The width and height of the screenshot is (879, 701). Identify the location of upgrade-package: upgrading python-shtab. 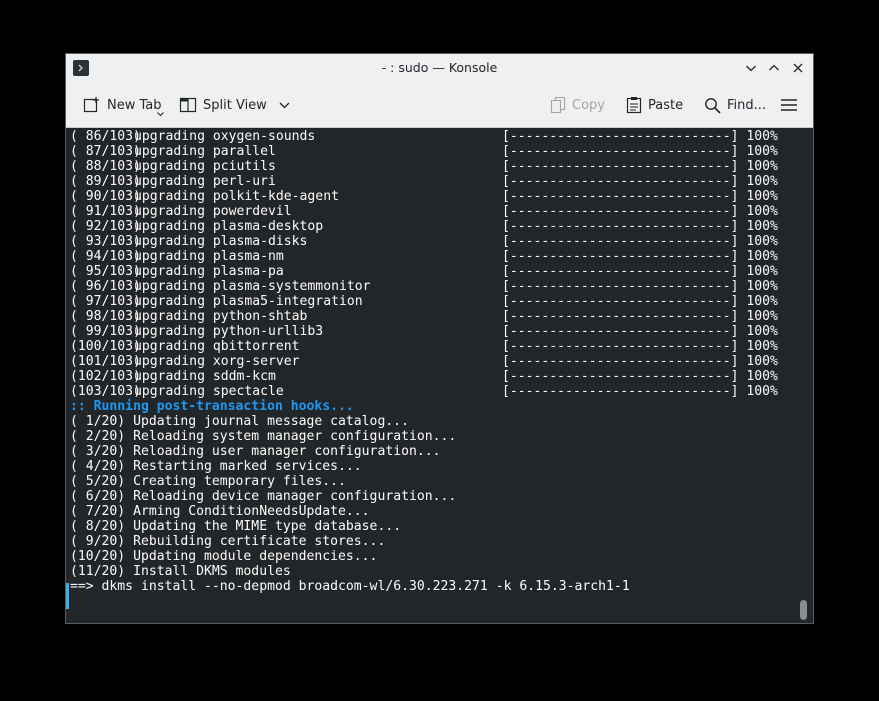
(221, 316).